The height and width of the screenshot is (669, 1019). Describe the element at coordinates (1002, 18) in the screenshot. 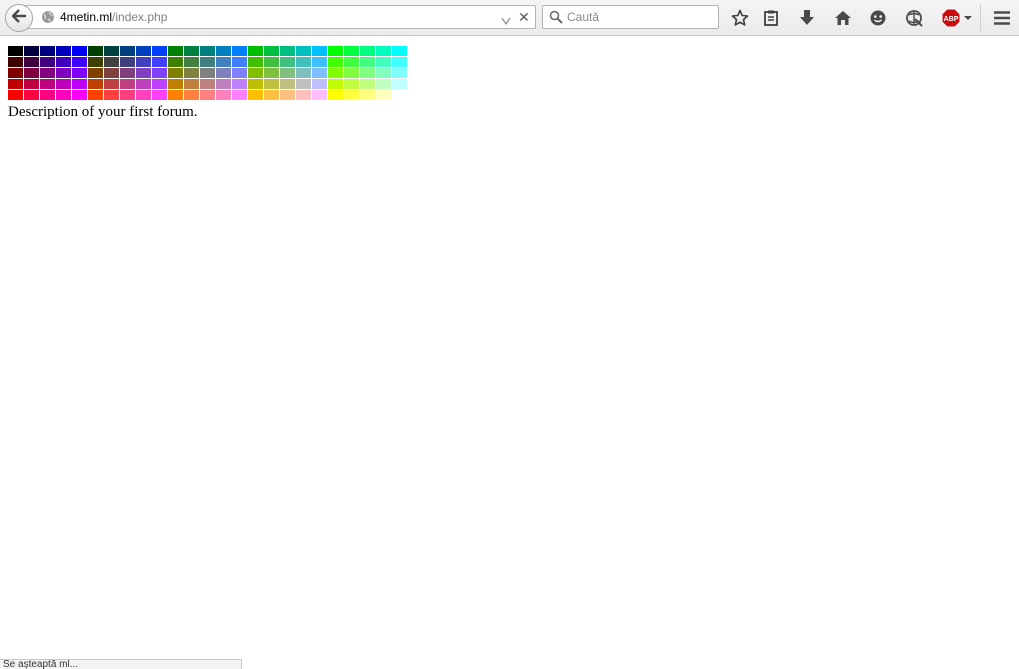

I see `menu-icon` at that location.